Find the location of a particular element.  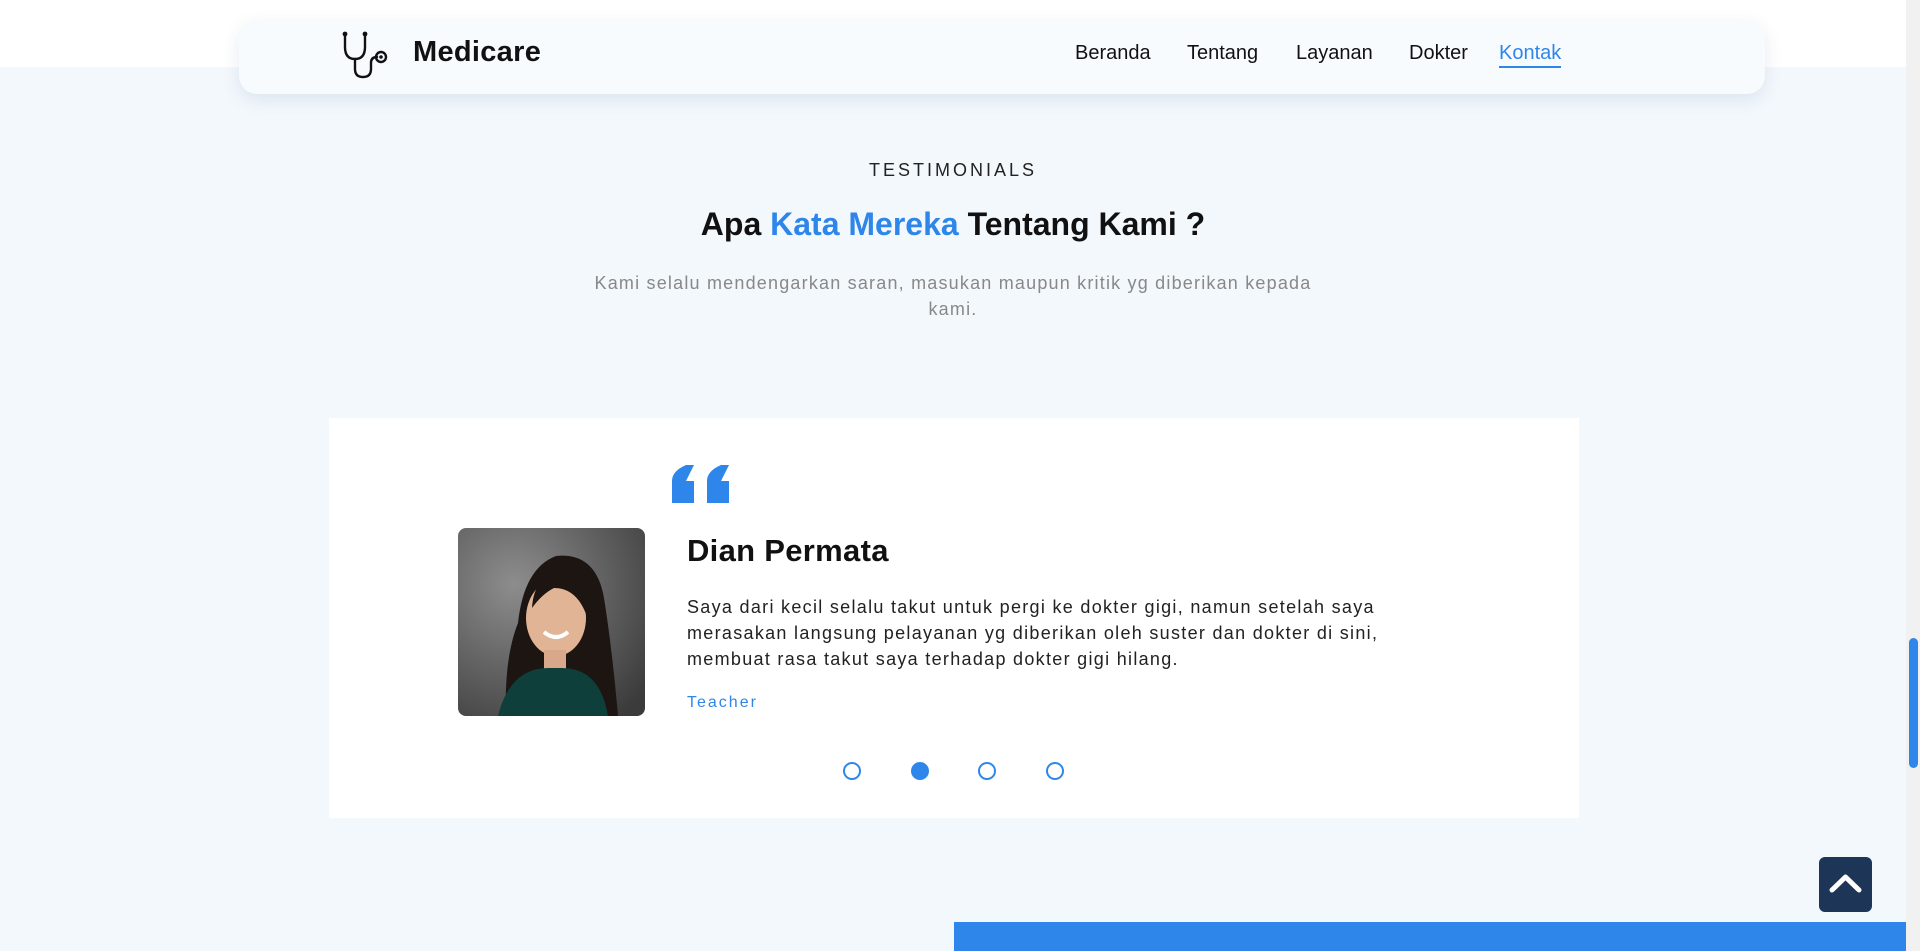

nav-tentang: Tentang is located at coordinates (1222, 53).